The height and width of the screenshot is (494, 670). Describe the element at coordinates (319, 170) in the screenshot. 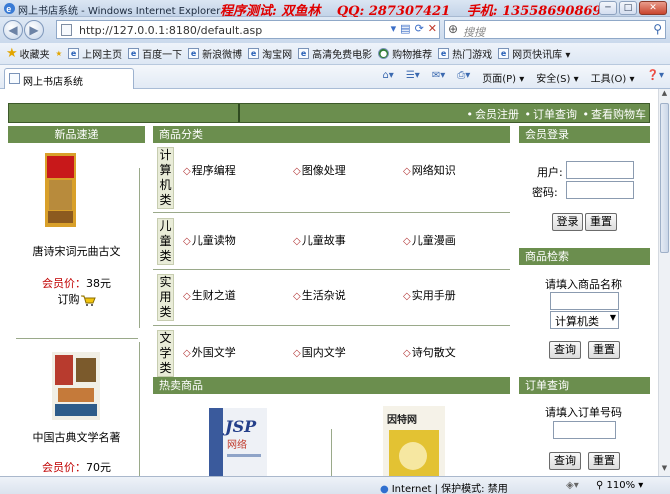

I see `category-link: ◇图像处理` at that location.